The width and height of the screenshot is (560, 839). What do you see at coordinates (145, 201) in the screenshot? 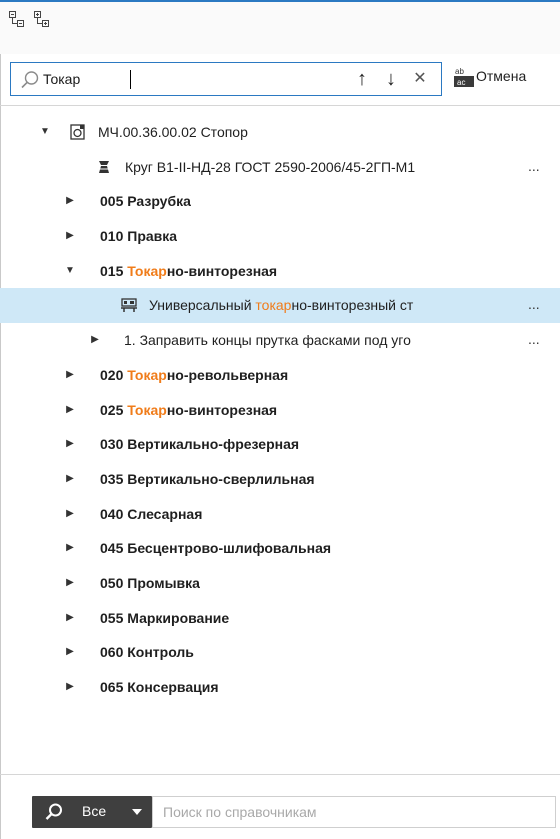
I see `operation-label: 005 Разрубка` at bounding box center [145, 201].